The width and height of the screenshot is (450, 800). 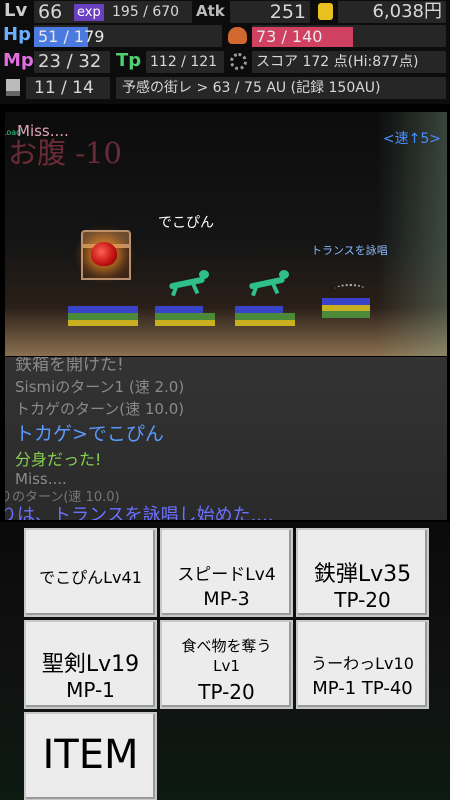 I want to click on mp-value: 23 / 32, so click(x=70, y=61).